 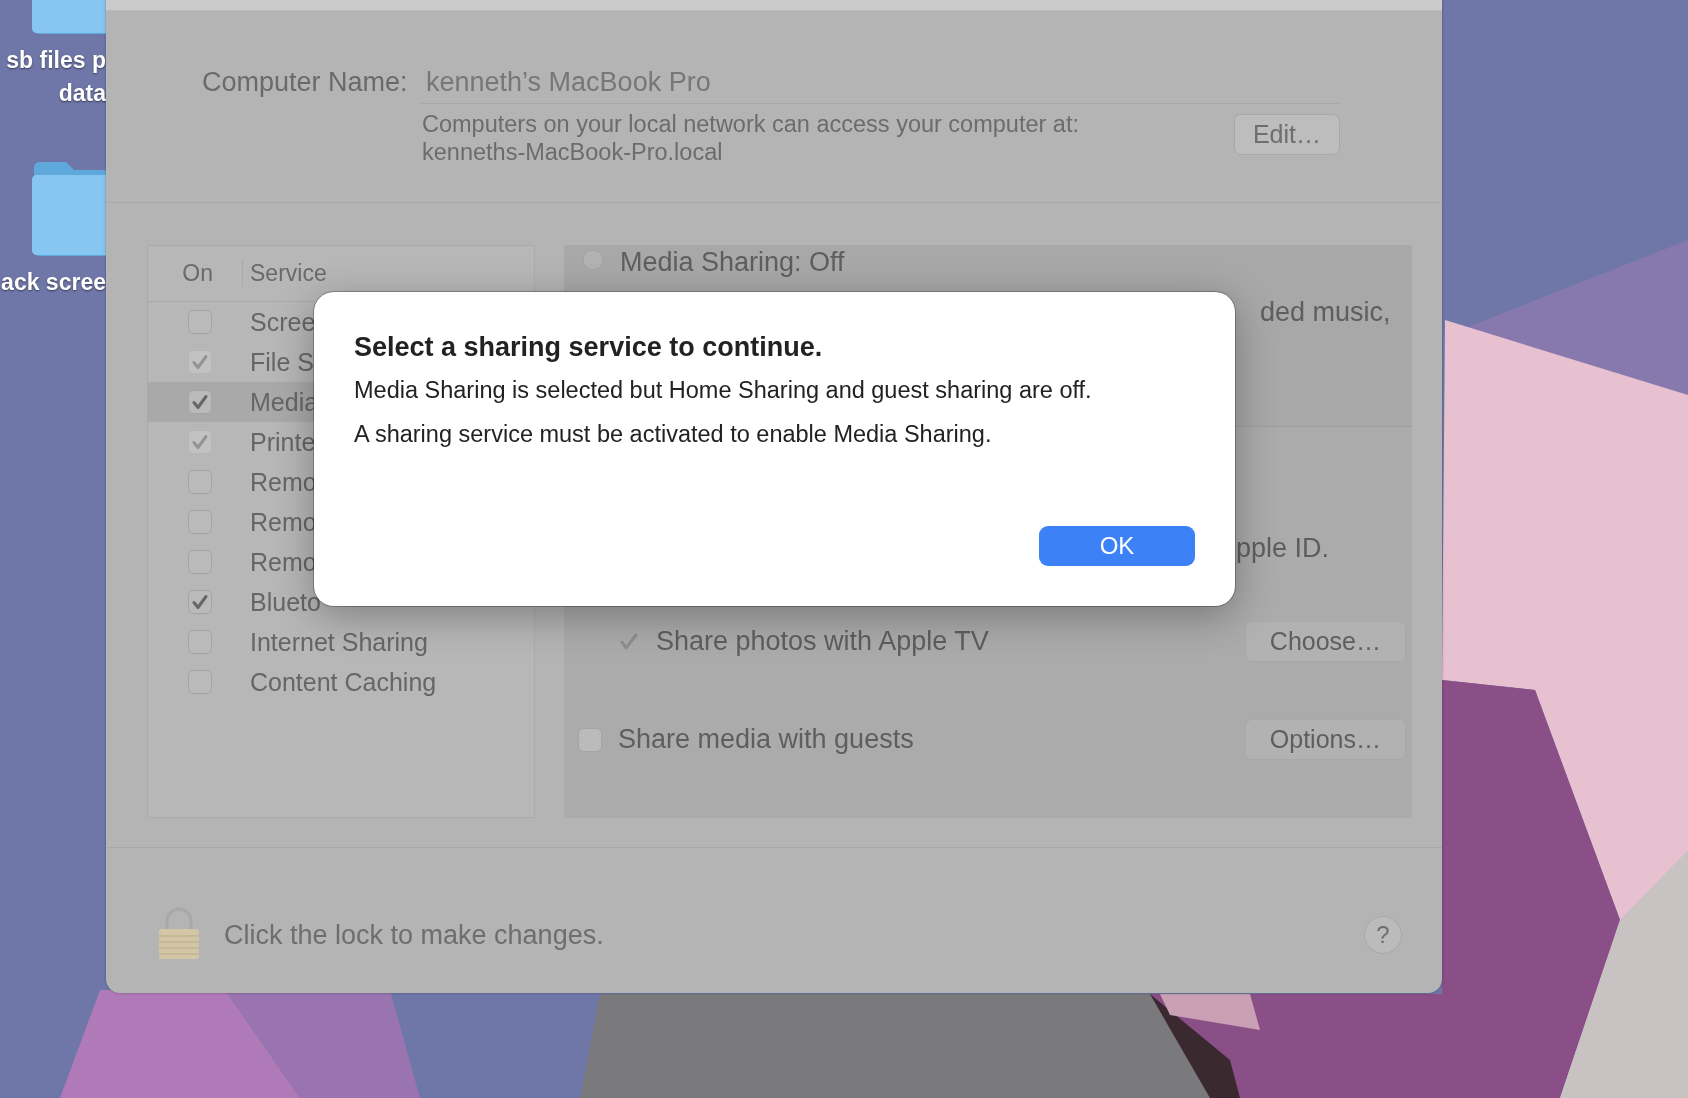 I want to click on field-label: Computer Name:, so click(x=305, y=82).